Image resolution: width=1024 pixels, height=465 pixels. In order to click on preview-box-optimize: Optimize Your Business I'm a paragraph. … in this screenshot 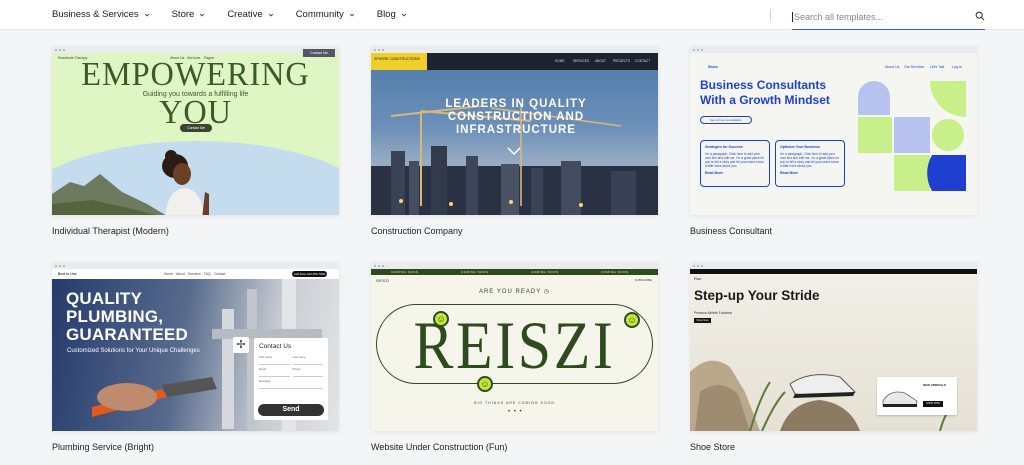, I will do `click(810, 163)`.